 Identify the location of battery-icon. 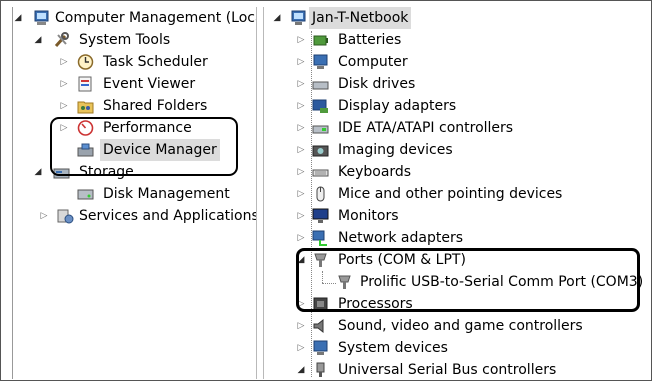
(320, 40).